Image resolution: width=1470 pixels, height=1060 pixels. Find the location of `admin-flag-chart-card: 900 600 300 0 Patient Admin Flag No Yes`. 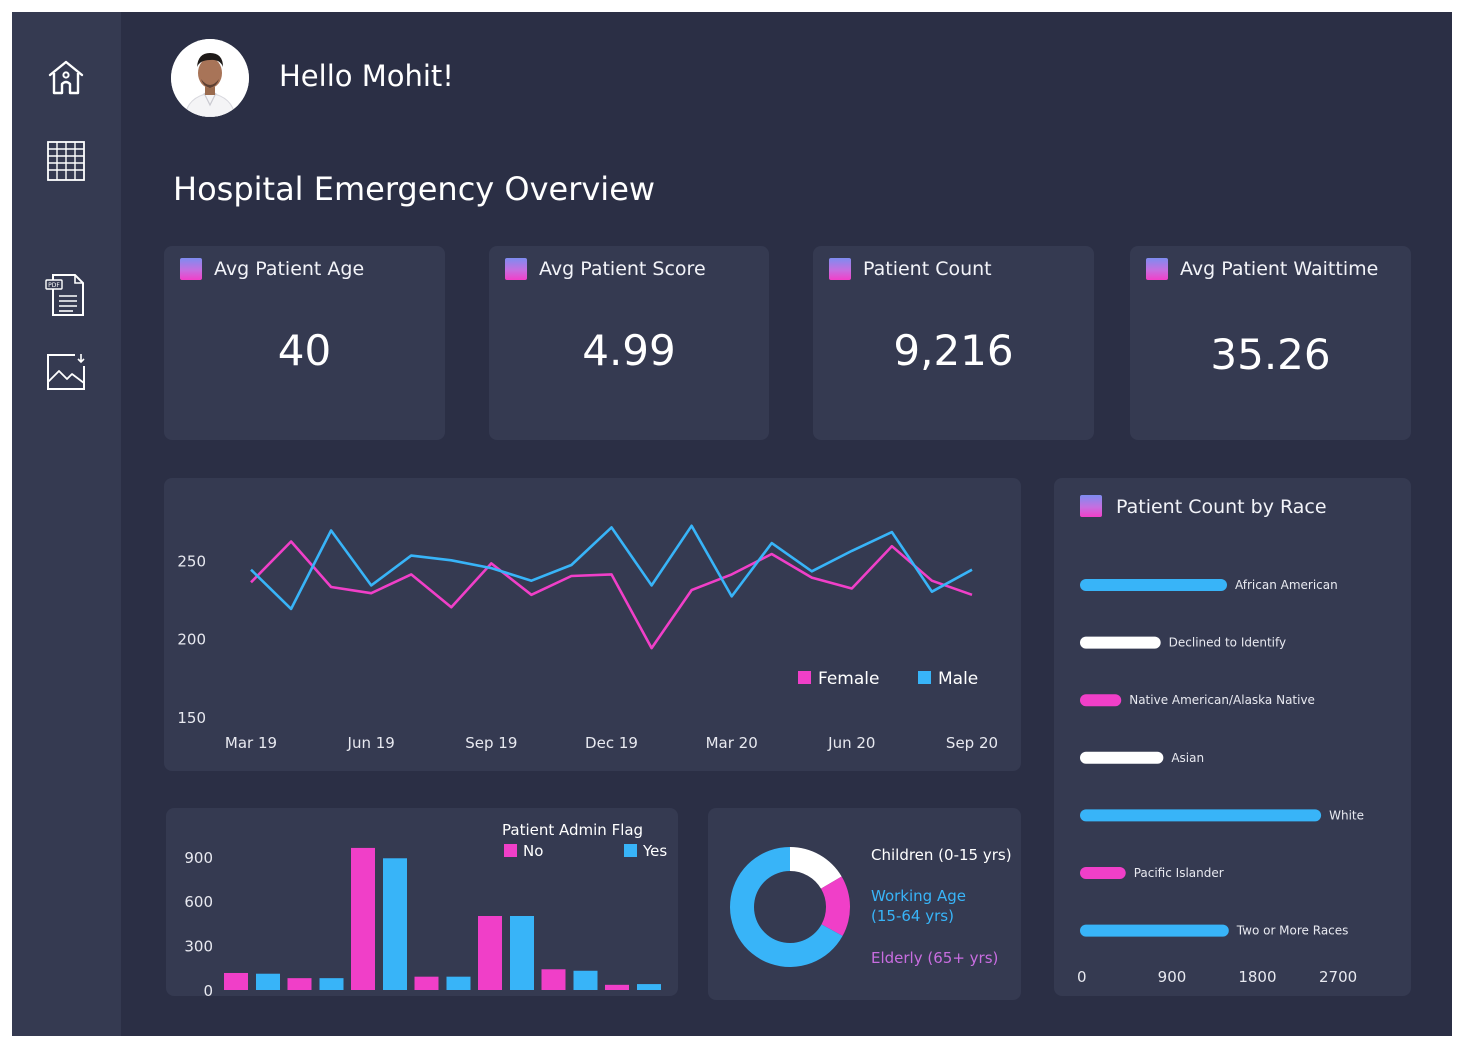

admin-flag-chart-card: 900 600 300 0 Patient Admin Flag No Yes is located at coordinates (422, 904).